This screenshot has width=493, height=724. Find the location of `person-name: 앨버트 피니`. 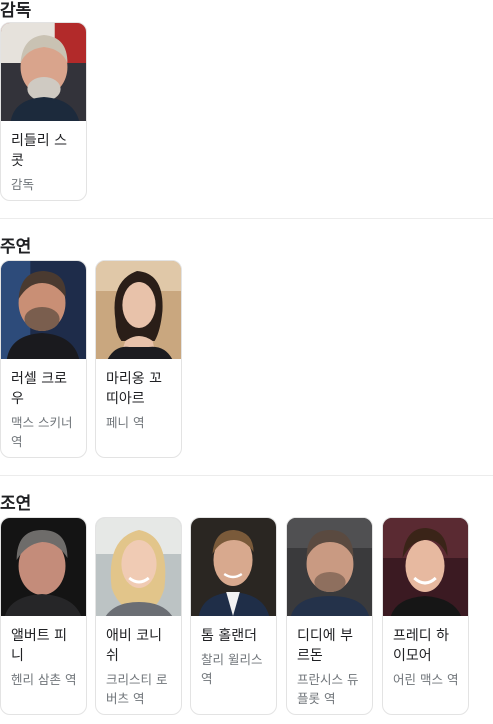

person-name: 앨버트 피니 is located at coordinates (43, 641).